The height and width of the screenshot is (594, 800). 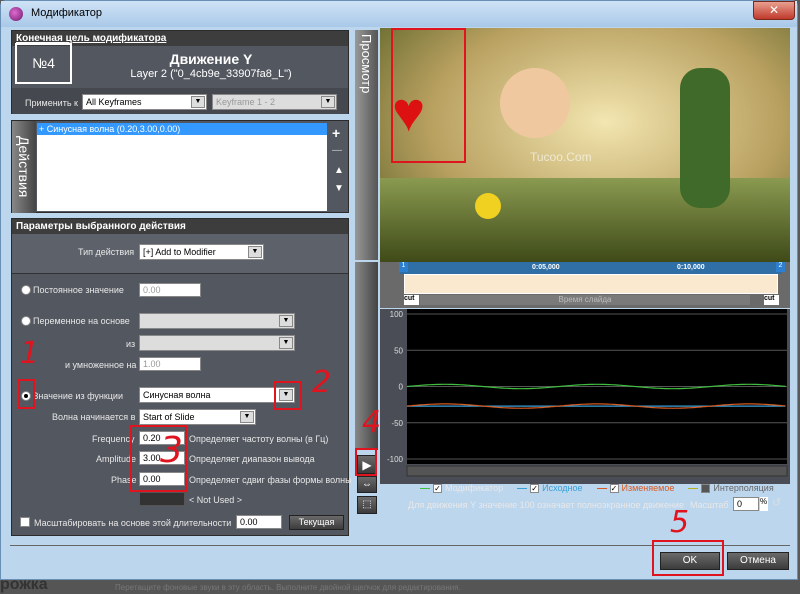 I want to click on close-button: ✕, so click(x=774, y=10).